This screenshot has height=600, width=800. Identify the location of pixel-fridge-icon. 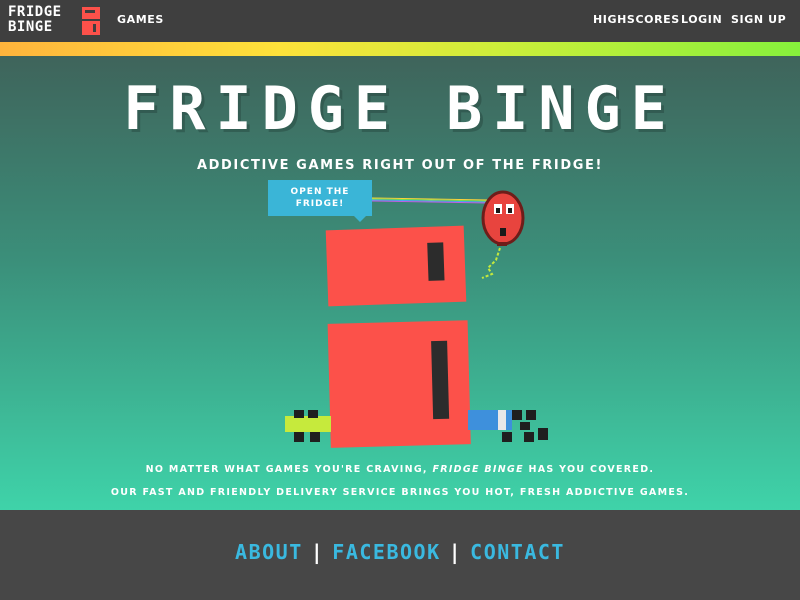
(399, 384).